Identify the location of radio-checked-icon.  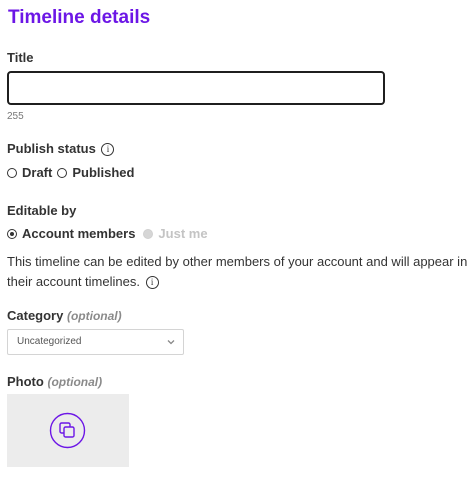
(12, 234).